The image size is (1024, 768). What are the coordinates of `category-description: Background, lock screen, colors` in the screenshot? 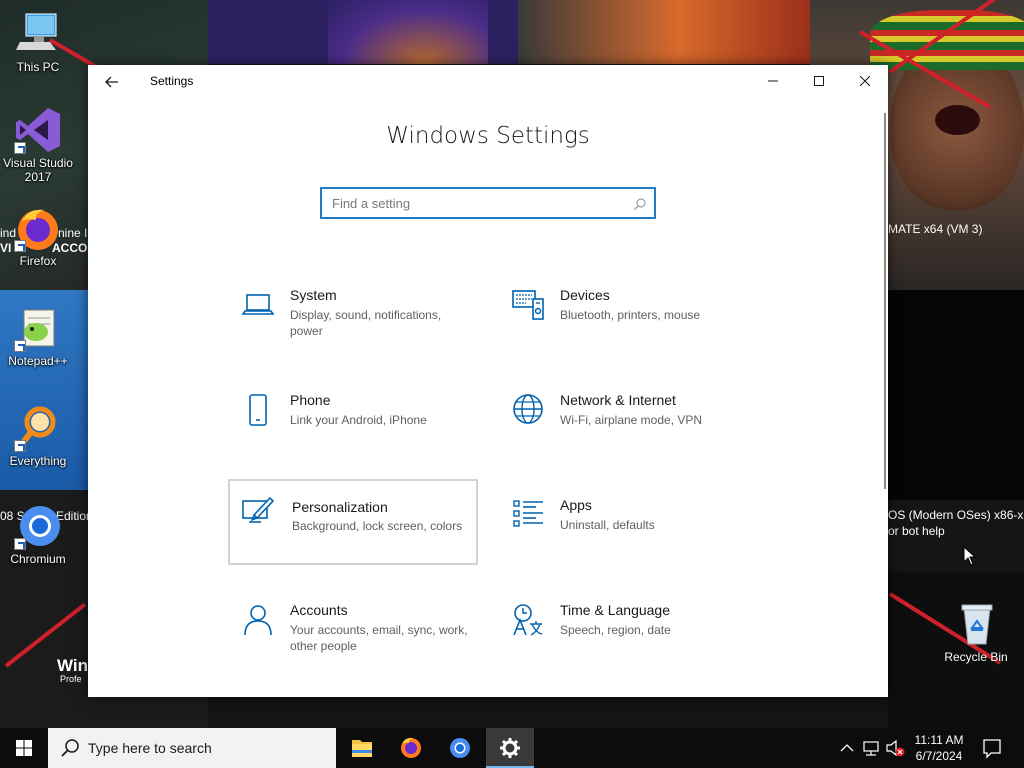 It's located at (377, 526).